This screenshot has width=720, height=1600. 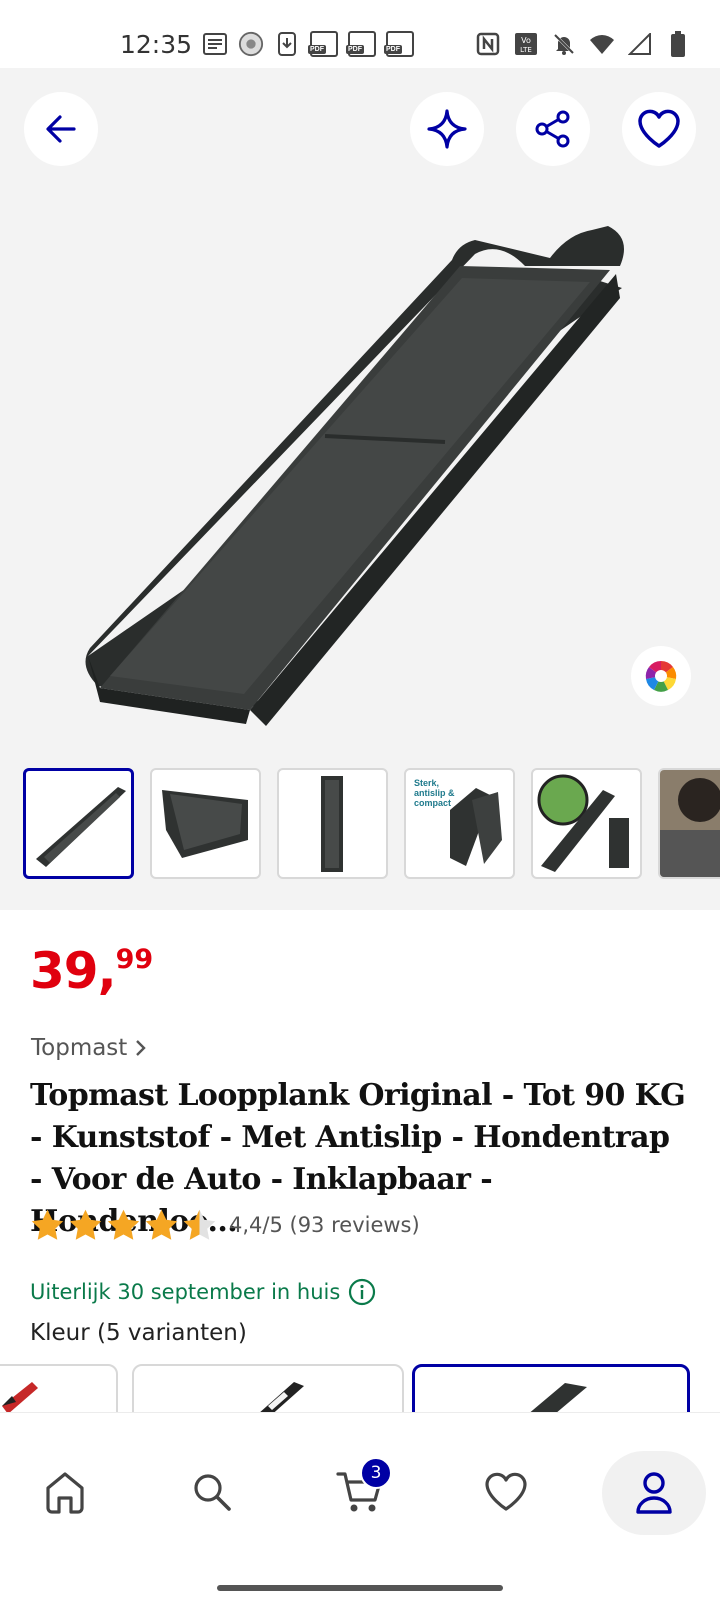 I want to click on arrow-left-icon, so click(x=61, y=129).